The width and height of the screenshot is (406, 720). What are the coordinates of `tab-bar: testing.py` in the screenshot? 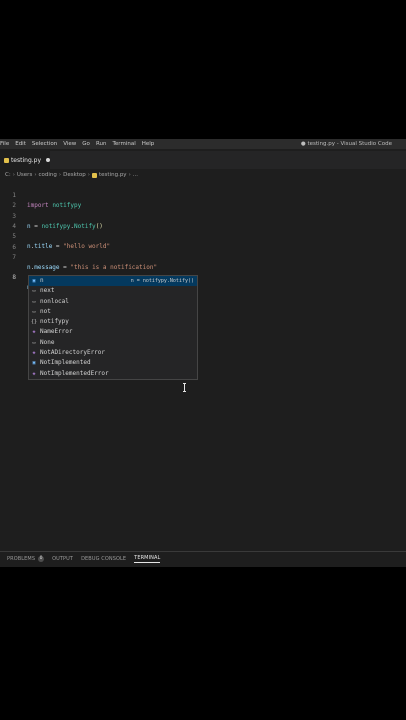 It's located at (203, 160).